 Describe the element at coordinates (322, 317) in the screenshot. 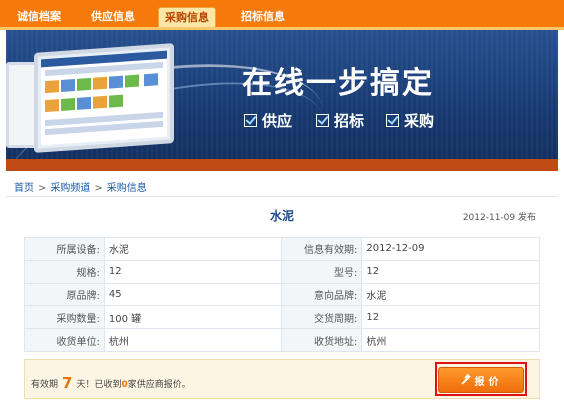

I see `field-label: 交货周期:` at that location.